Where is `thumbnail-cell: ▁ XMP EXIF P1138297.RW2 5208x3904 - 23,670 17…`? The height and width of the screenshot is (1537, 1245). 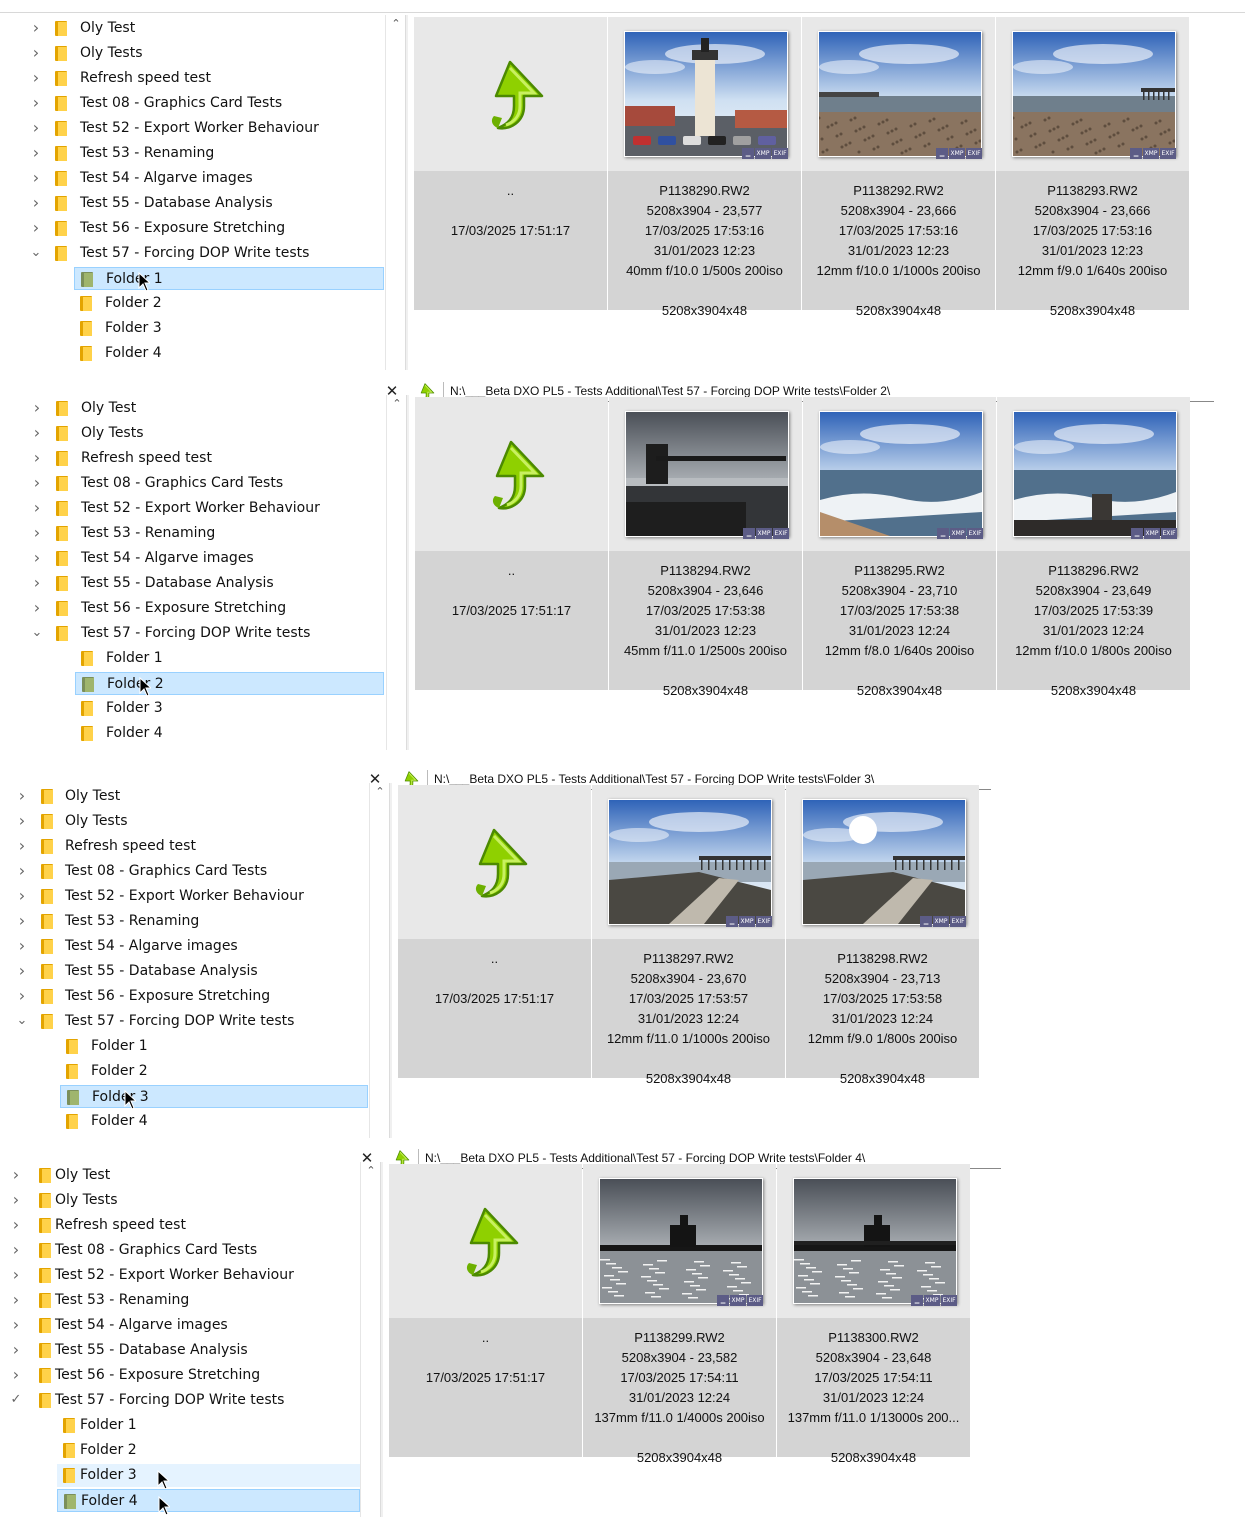 thumbnail-cell: ▁ XMP EXIF P1138297.RW2 5208x3904 - 23,670 17… is located at coordinates (688, 935).